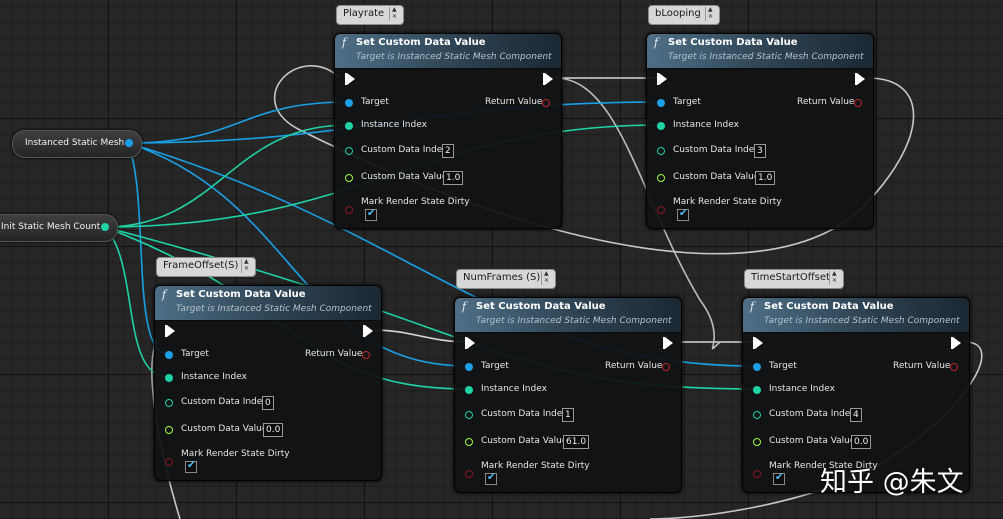 Image resolution: width=1003 pixels, height=519 pixels. I want to click on variable-label: Instanced Static Mesh, so click(75, 143).